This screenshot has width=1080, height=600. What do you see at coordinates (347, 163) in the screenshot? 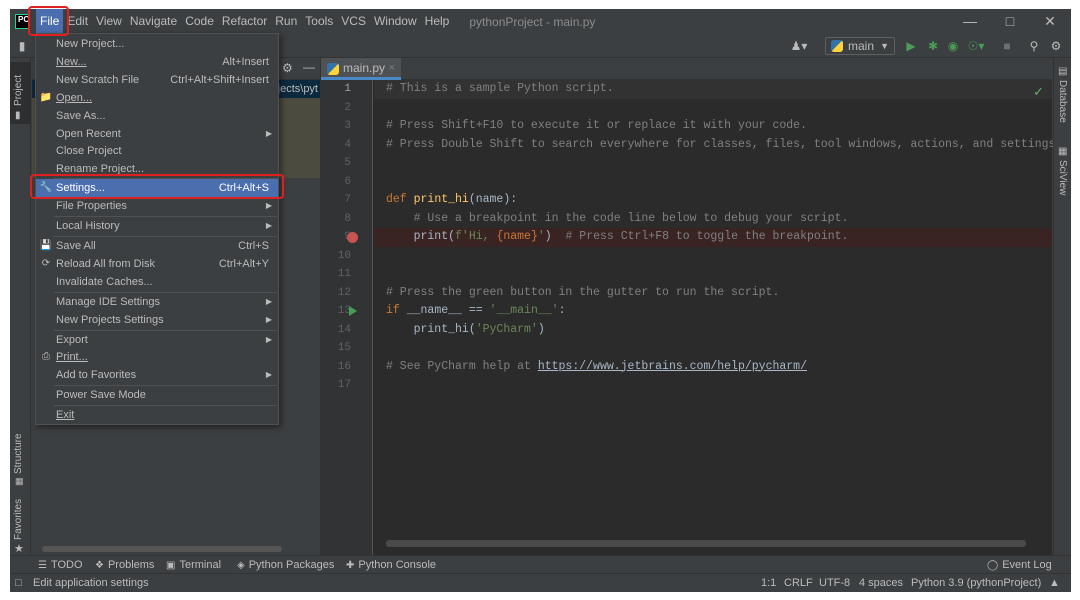
I see `line-number: 5` at bounding box center [347, 163].